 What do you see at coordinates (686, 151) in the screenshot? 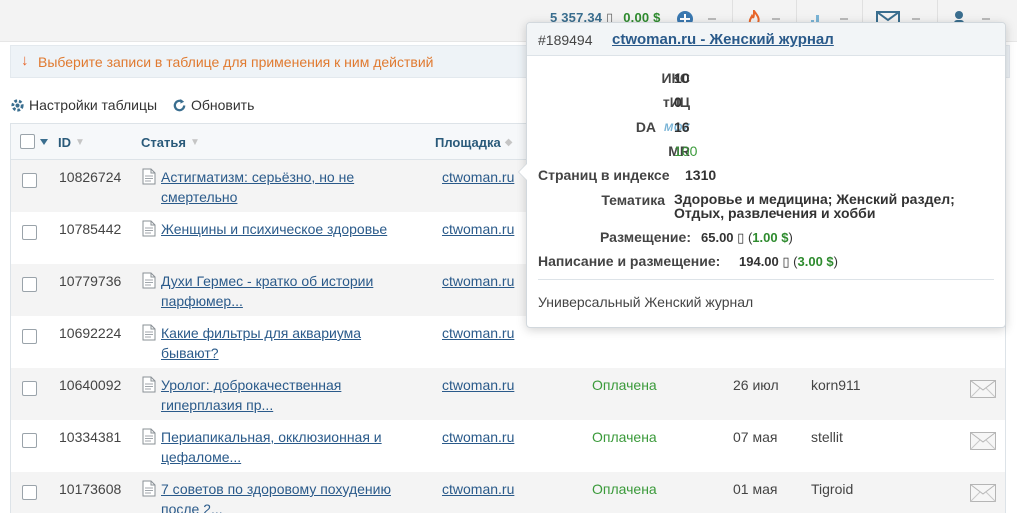
I see `mr-value: 100` at bounding box center [686, 151].